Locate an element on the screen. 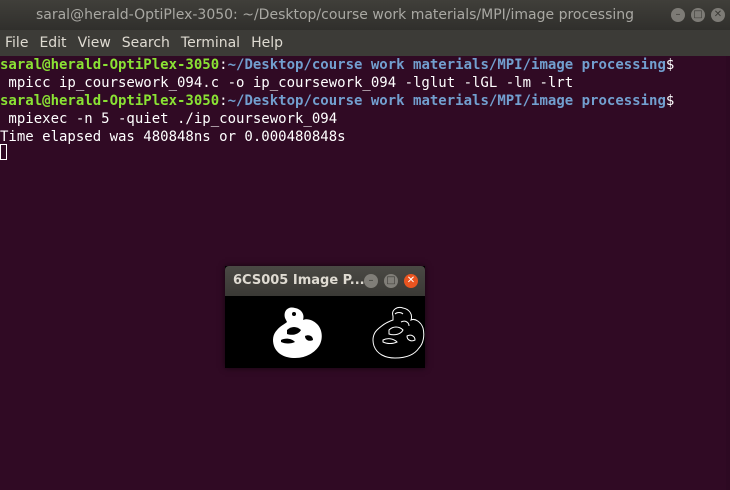 This screenshot has width=730, height=490. duck-edge-image is located at coordinates (398, 333).